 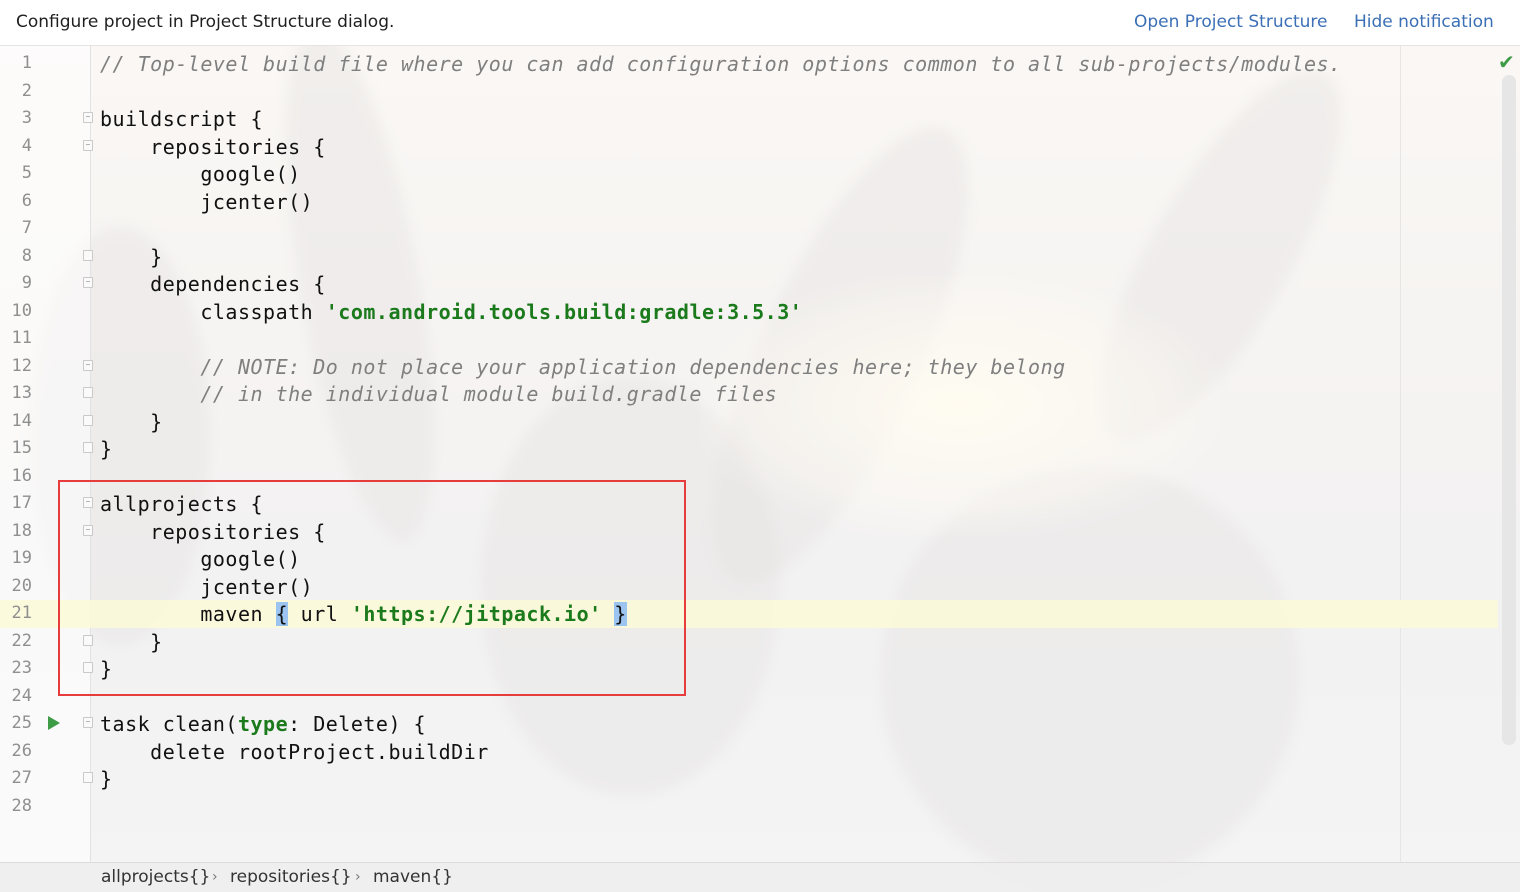 What do you see at coordinates (169, 724) in the screenshot?
I see `code-token: task clean(` at bounding box center [169, 724].